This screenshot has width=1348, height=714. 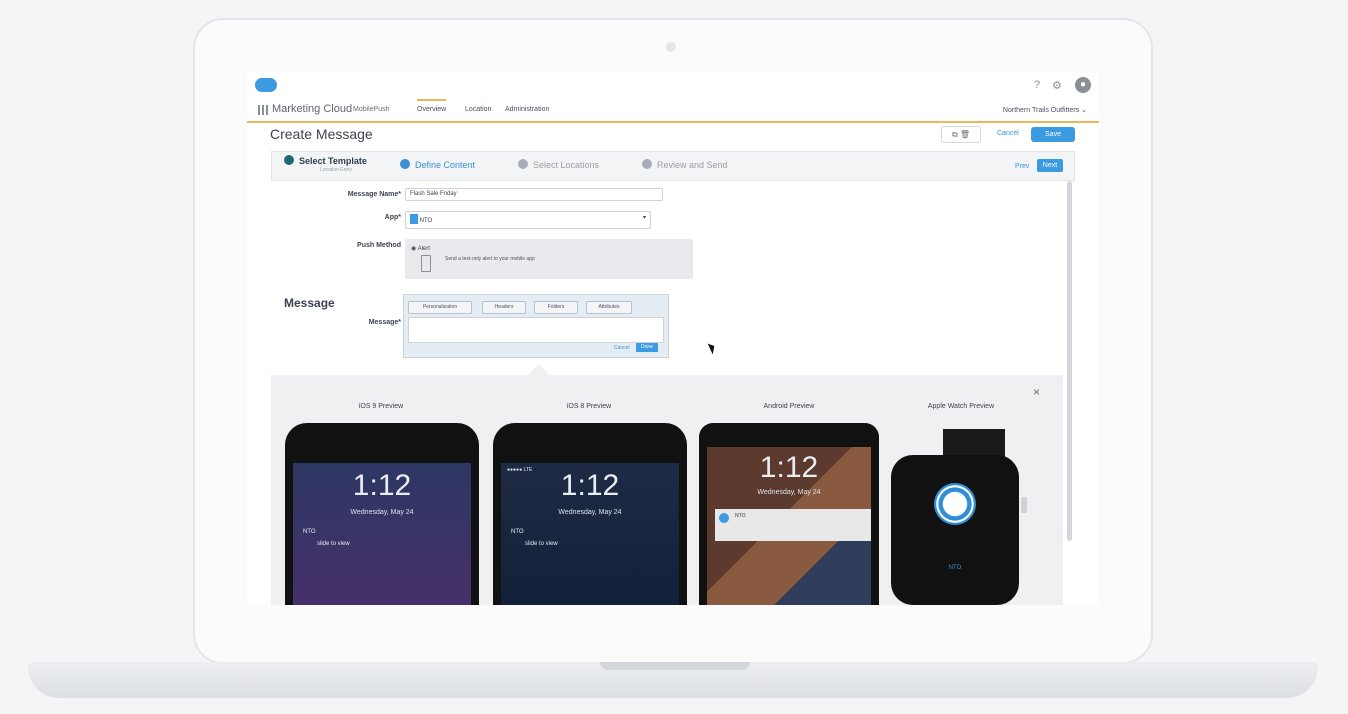 What do you see at coordinates (445, 165) in the screenshot?
I see `step-label: Define Content` at bounding box center [445, 165].